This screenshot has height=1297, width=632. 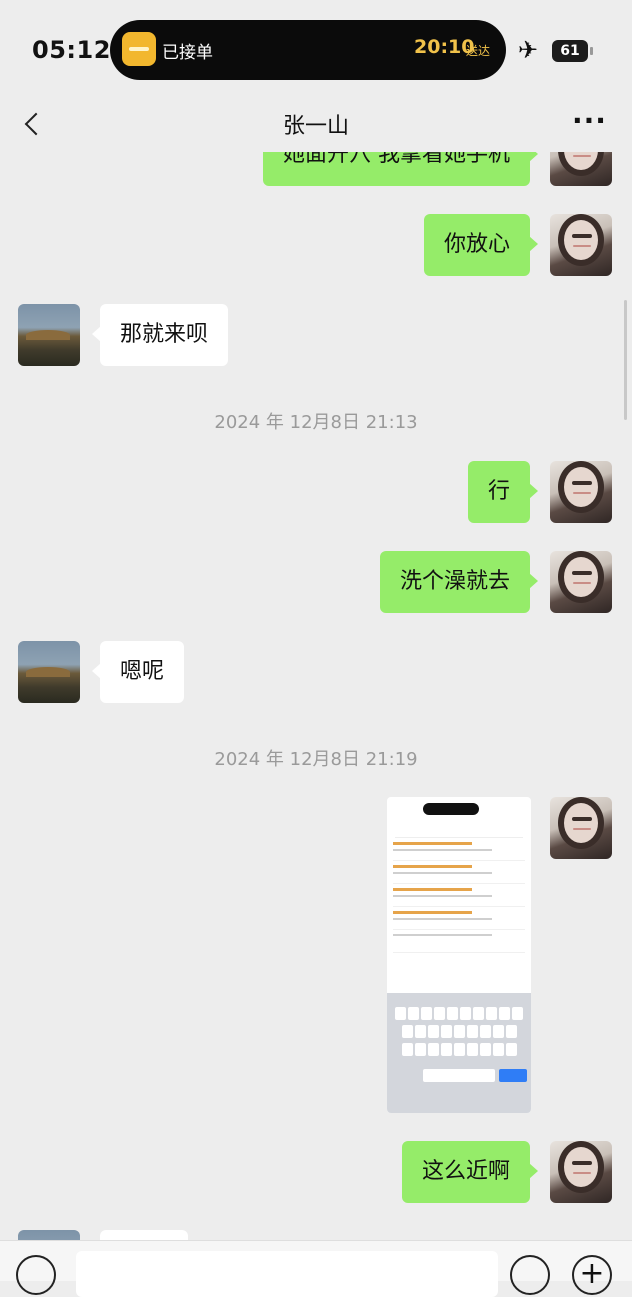 I want to click on timestamp: 2024 年 12月8日 21:13, so click(x=316, y=422).